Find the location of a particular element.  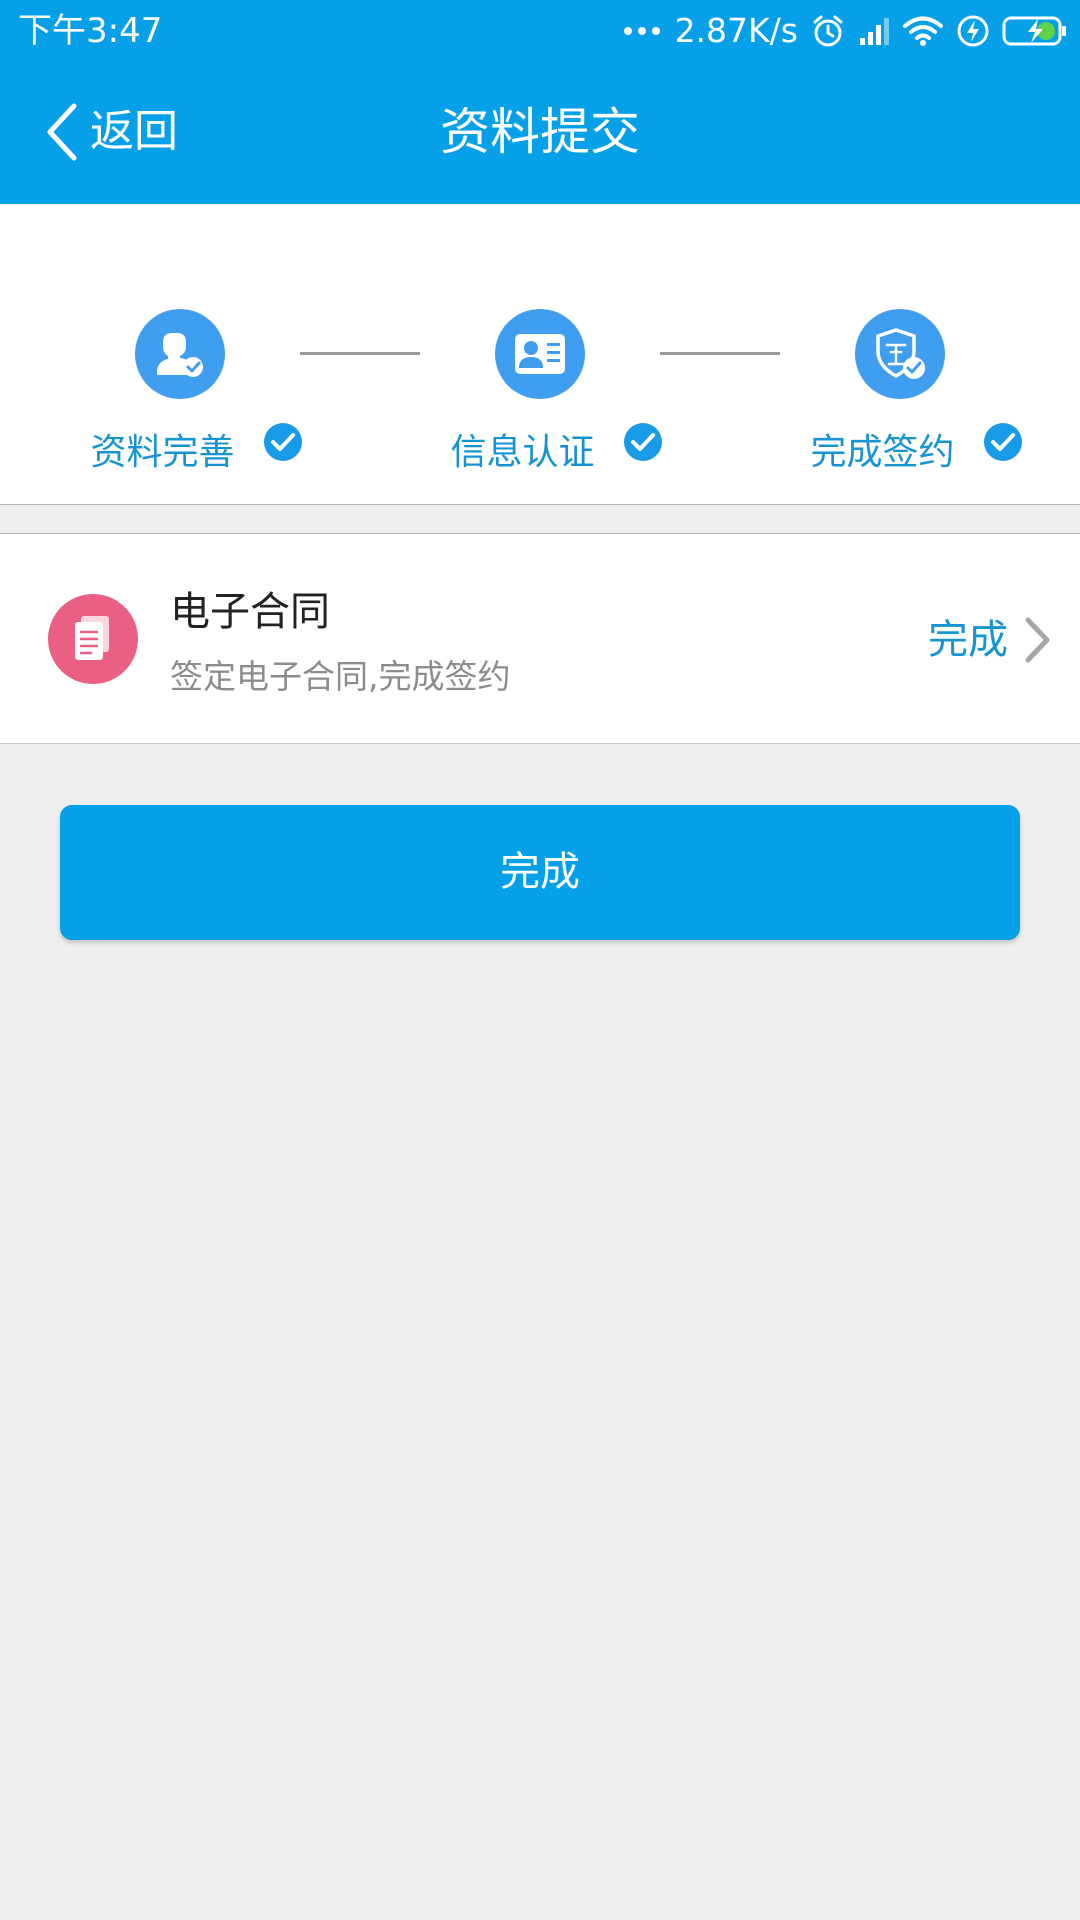

status-icons: 2.87K/s is located at coordinates (838, 31).